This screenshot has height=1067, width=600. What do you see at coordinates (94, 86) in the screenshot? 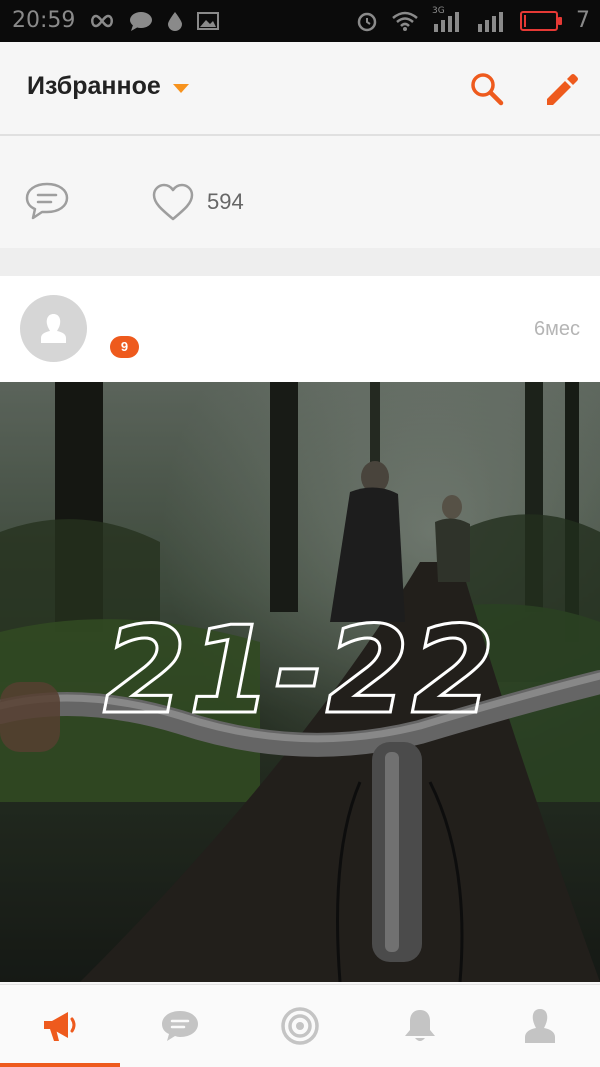
I see `page-title: Избранное` at bounding box center [94, 86].